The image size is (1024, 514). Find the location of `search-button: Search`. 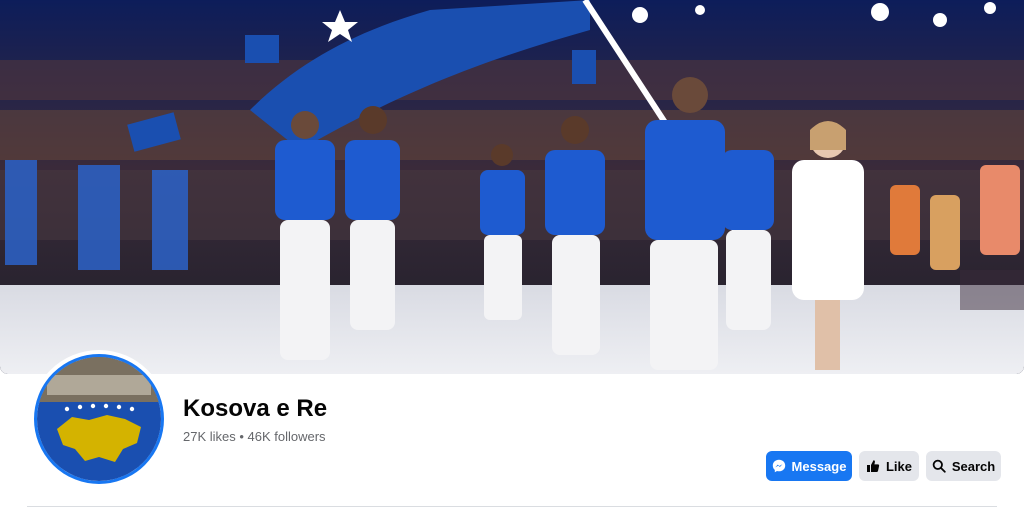

search-button: Search is located at coordinates (963, 466).